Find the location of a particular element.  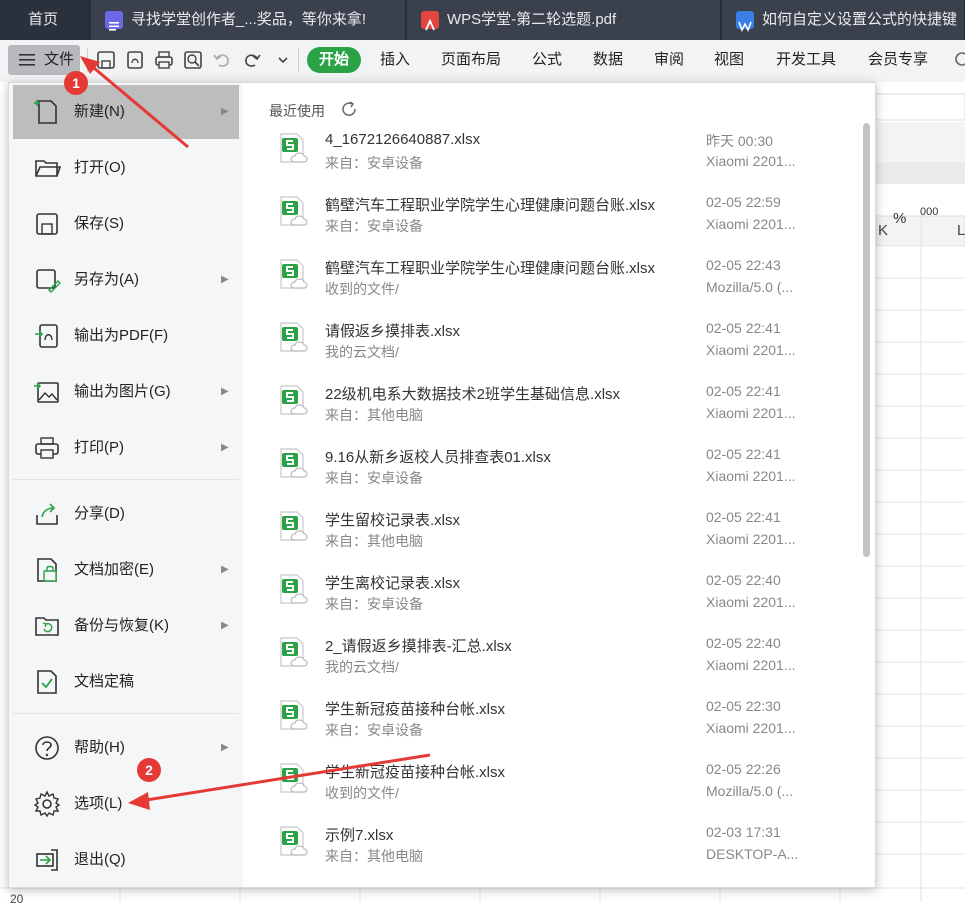

tab-page-layout: 页面布局 is located at coordinates (471, 60).